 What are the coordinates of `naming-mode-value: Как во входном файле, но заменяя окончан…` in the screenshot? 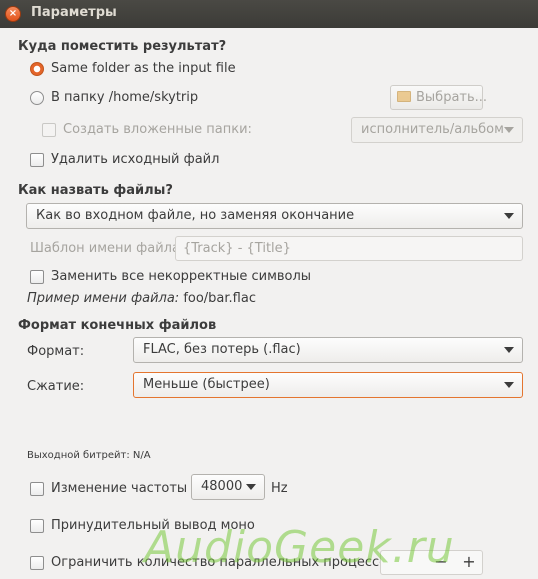 It's located at (195, 215).